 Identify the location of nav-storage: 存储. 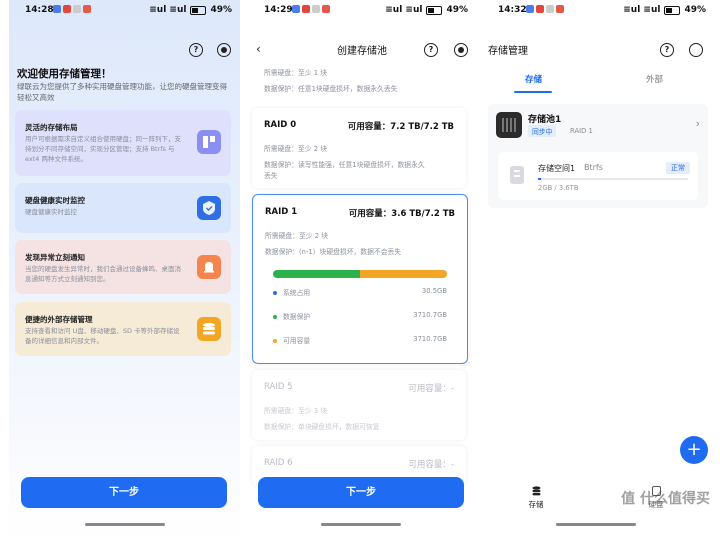
(536, 498).